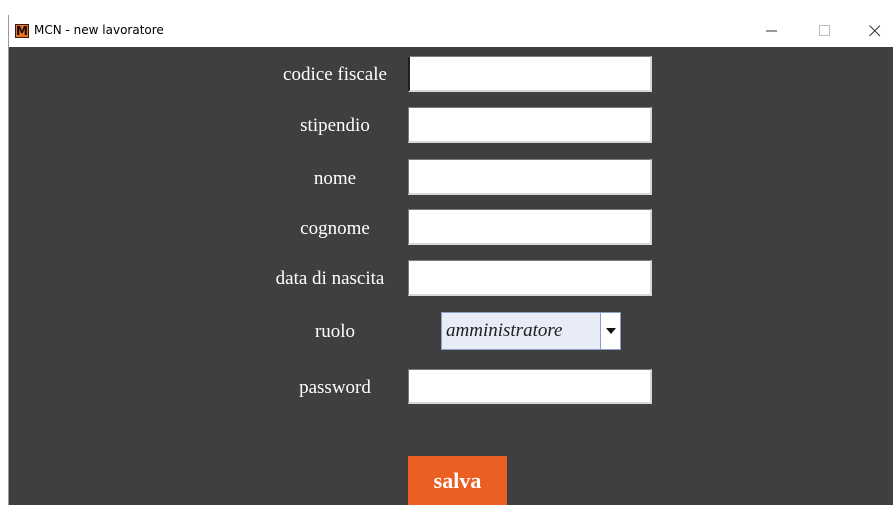 This screenshot has height=505, width=893. I want to click on minimize-icon, so click(771, 31).